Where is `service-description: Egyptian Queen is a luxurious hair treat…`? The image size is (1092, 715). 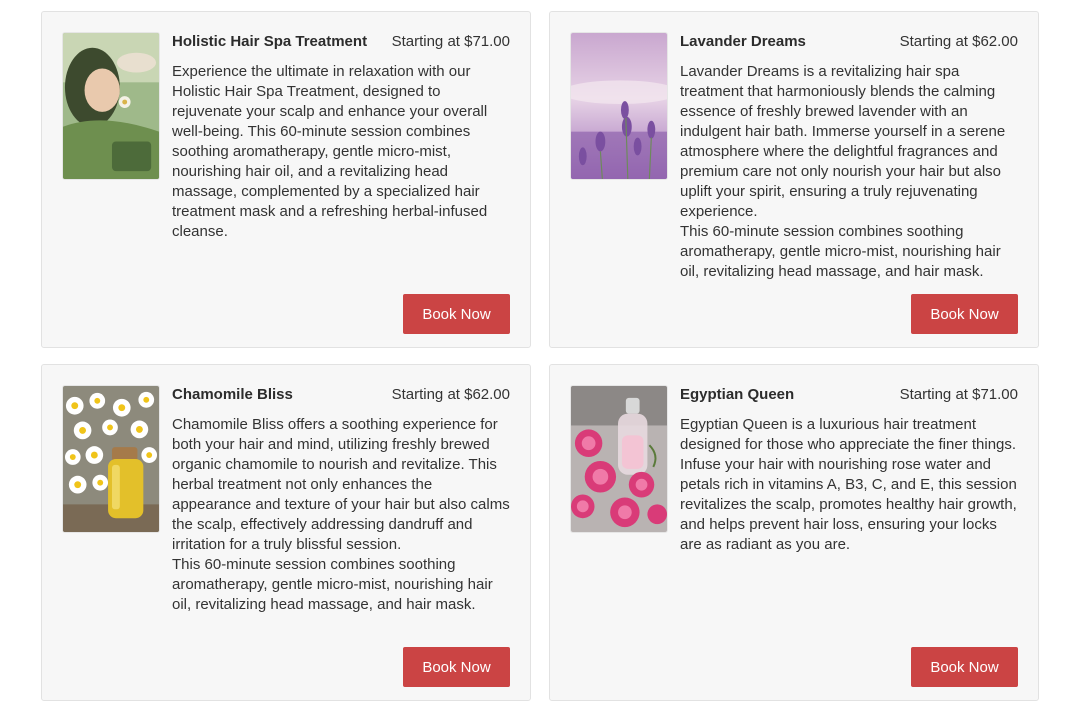
service-description: Egyptian Queen is a luxurious hair treat… is located at coordinates (851, 485).